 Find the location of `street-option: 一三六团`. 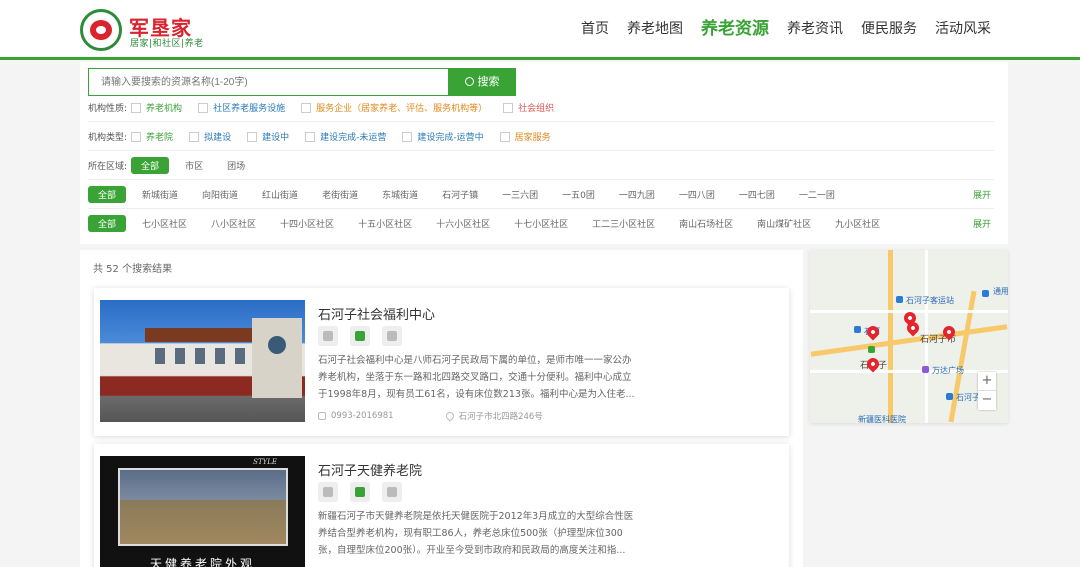

street-option: 一三六团 is located at coordinates (520, 194).